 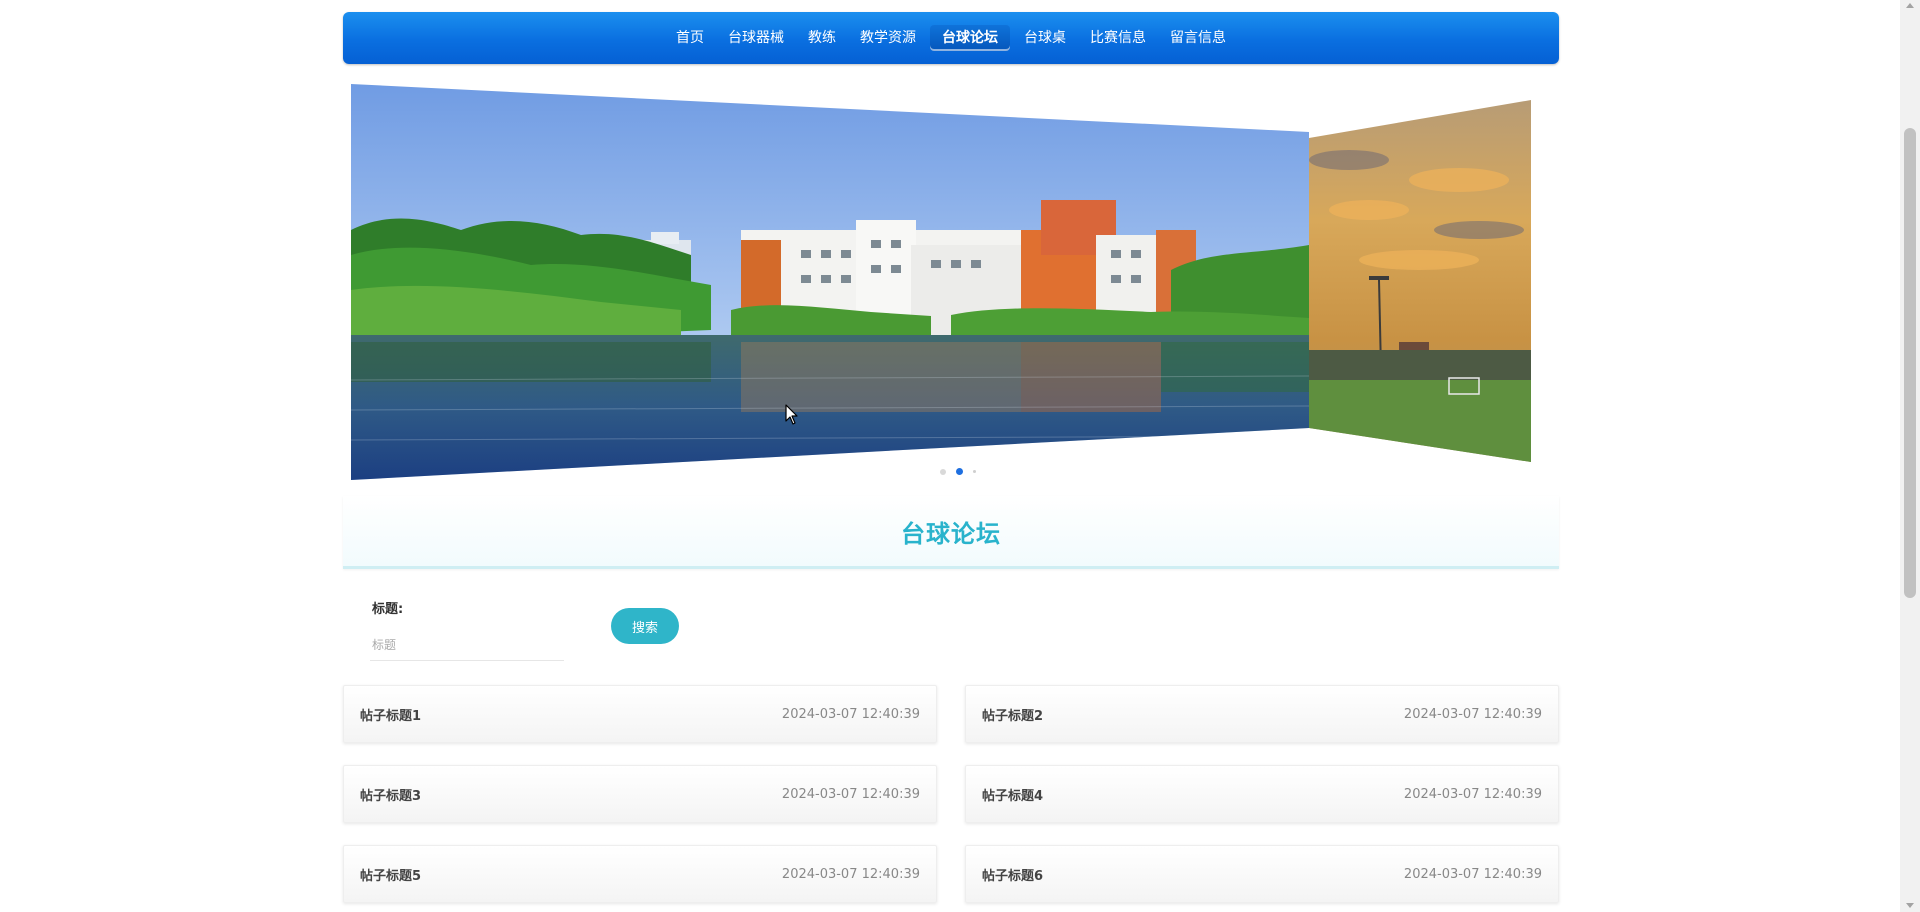 What do you see at coordinates (690, 38) in the screenshot?
I see `nav-item-home: 首页` at bounding box center [690, 38].